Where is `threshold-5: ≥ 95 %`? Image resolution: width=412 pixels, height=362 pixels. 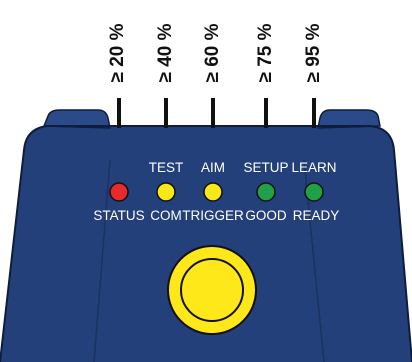 threshold-5: ≥ 95 % is located at coordinates (314, 53).